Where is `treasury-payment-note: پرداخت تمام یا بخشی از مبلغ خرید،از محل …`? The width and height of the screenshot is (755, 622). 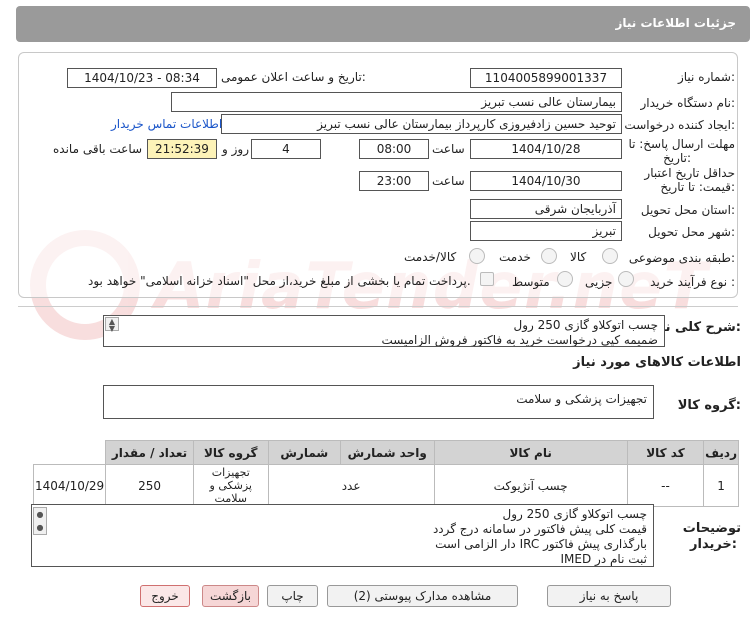
treasury-payment-note: پرداخت تمام یا بخشی از مبلغ خرید،از محل … is located at coordinates (279, 281).